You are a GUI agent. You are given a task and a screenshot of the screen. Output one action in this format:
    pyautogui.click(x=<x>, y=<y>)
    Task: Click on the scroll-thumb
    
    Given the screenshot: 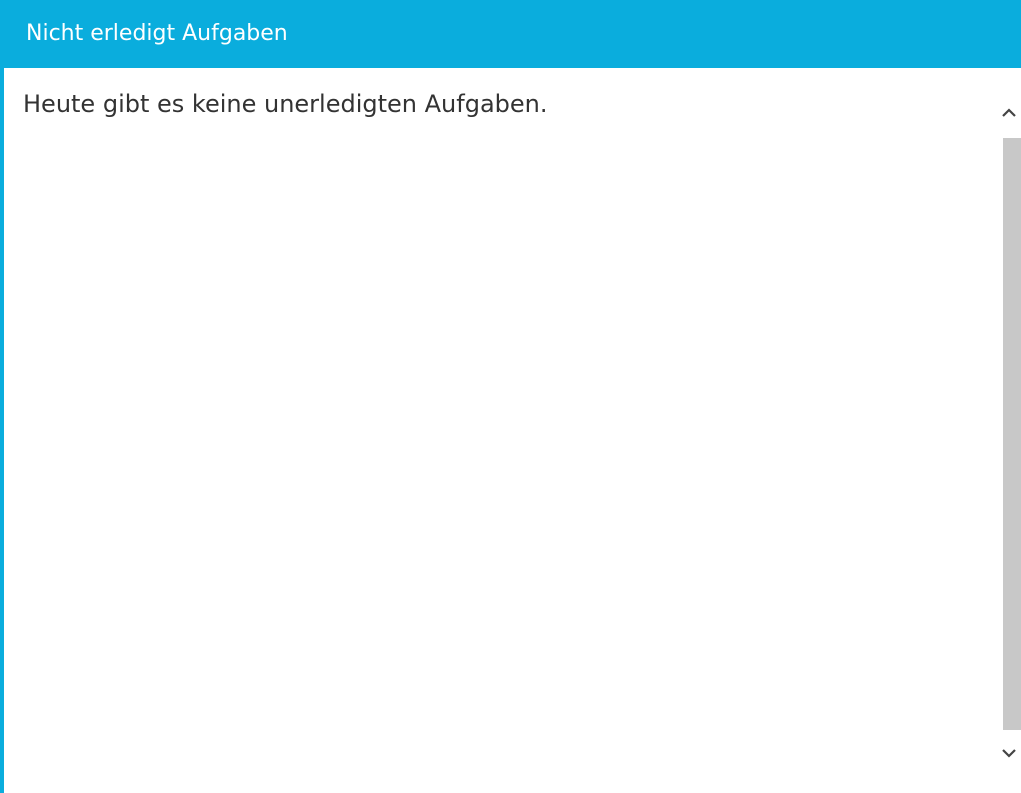 What is the action you would take?
    pyautogui.click(x=1012, y=434)
    